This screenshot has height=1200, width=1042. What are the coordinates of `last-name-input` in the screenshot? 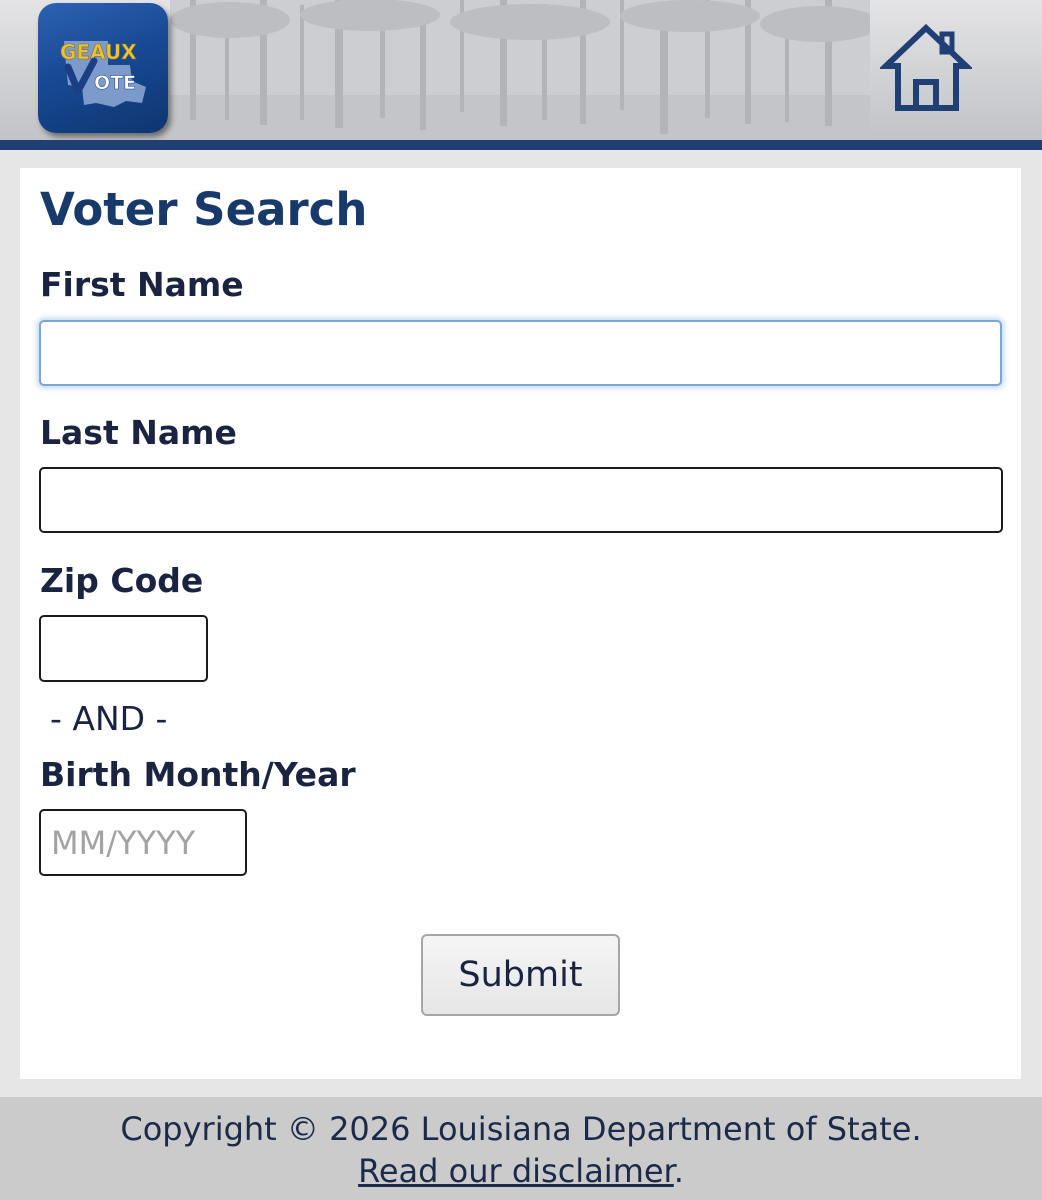 It's located at (521, 500).